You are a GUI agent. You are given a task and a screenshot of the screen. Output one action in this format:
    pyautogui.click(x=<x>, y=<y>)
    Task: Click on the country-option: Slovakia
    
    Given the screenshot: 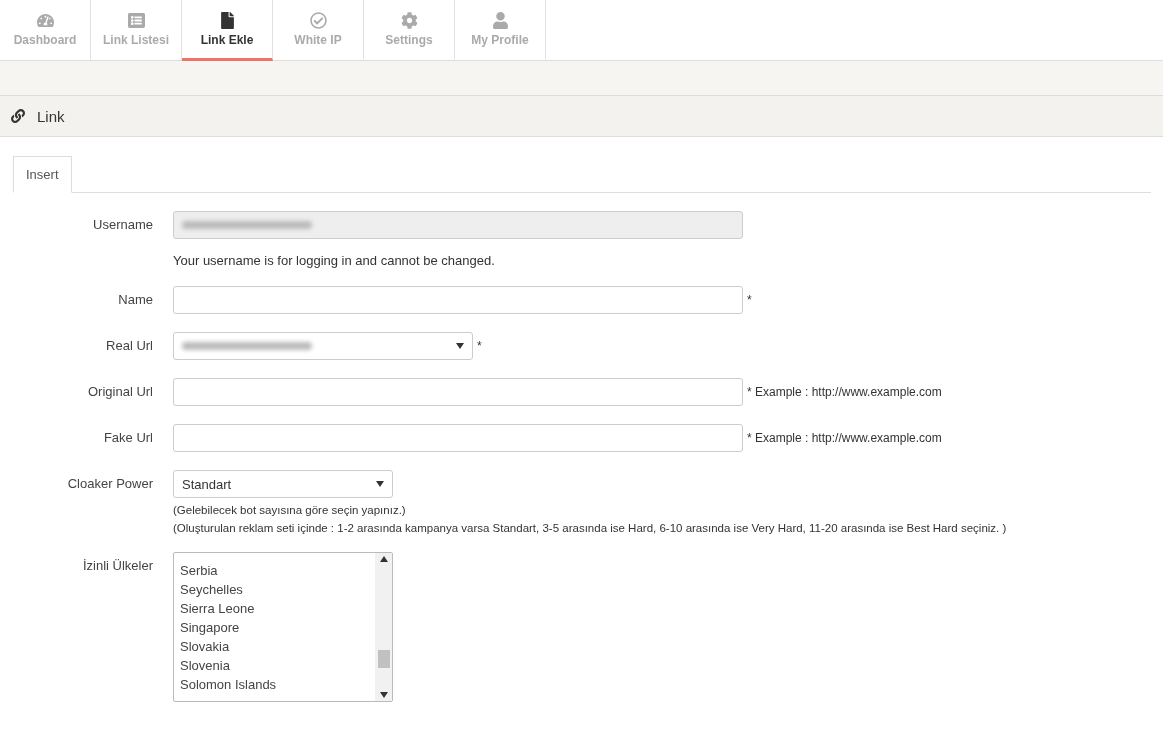 What is the action you would take?
    pyautogui.click(x=274, y=646)
    